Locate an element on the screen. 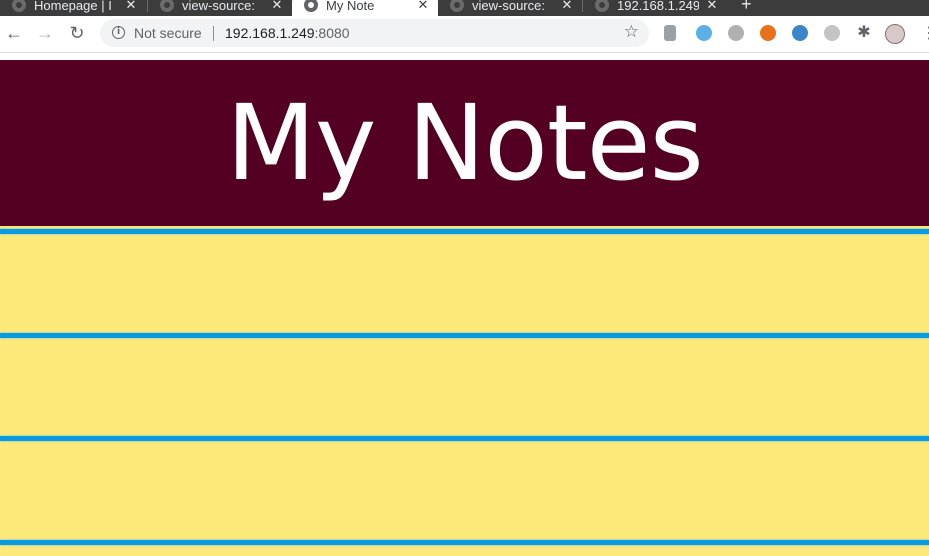  blue-extension-icon is located at coordinates (800, 33).